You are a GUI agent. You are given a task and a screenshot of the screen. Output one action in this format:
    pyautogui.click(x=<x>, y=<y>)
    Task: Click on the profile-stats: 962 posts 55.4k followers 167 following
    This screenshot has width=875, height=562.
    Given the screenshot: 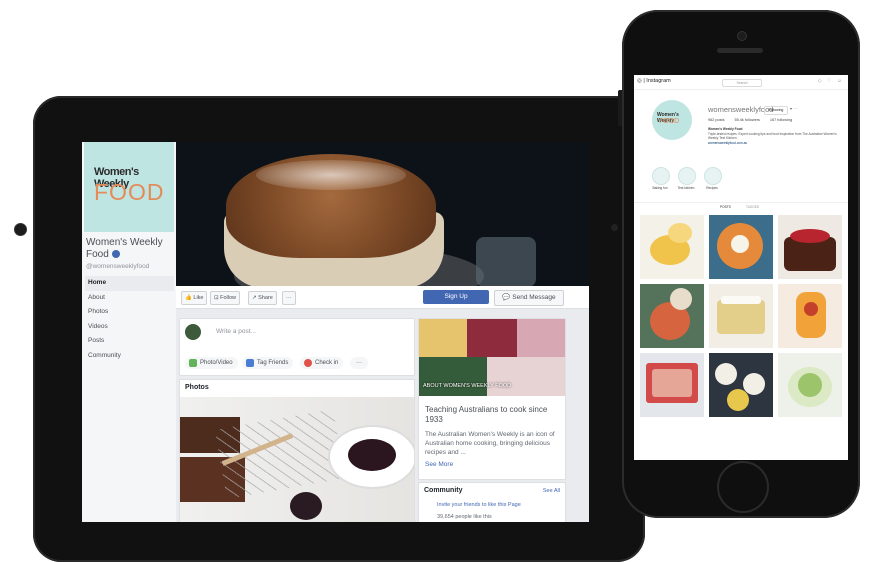 What is the action you would take?
    pyautogui.click(x=754, y=120)
    